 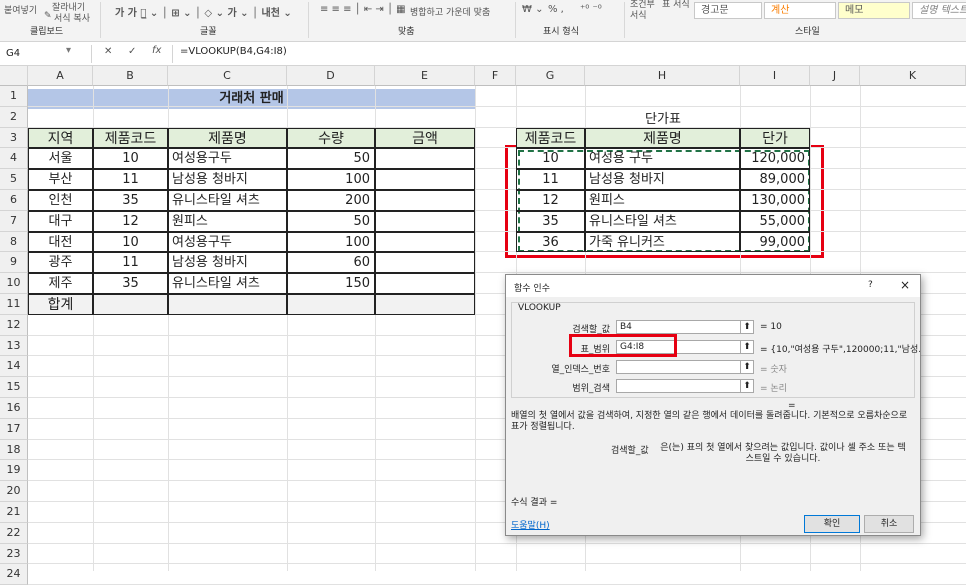 What do you see at coordinates (130, 283) in the screenshot?
I see `sales-cell: 35` at bounding box center [130, 283].